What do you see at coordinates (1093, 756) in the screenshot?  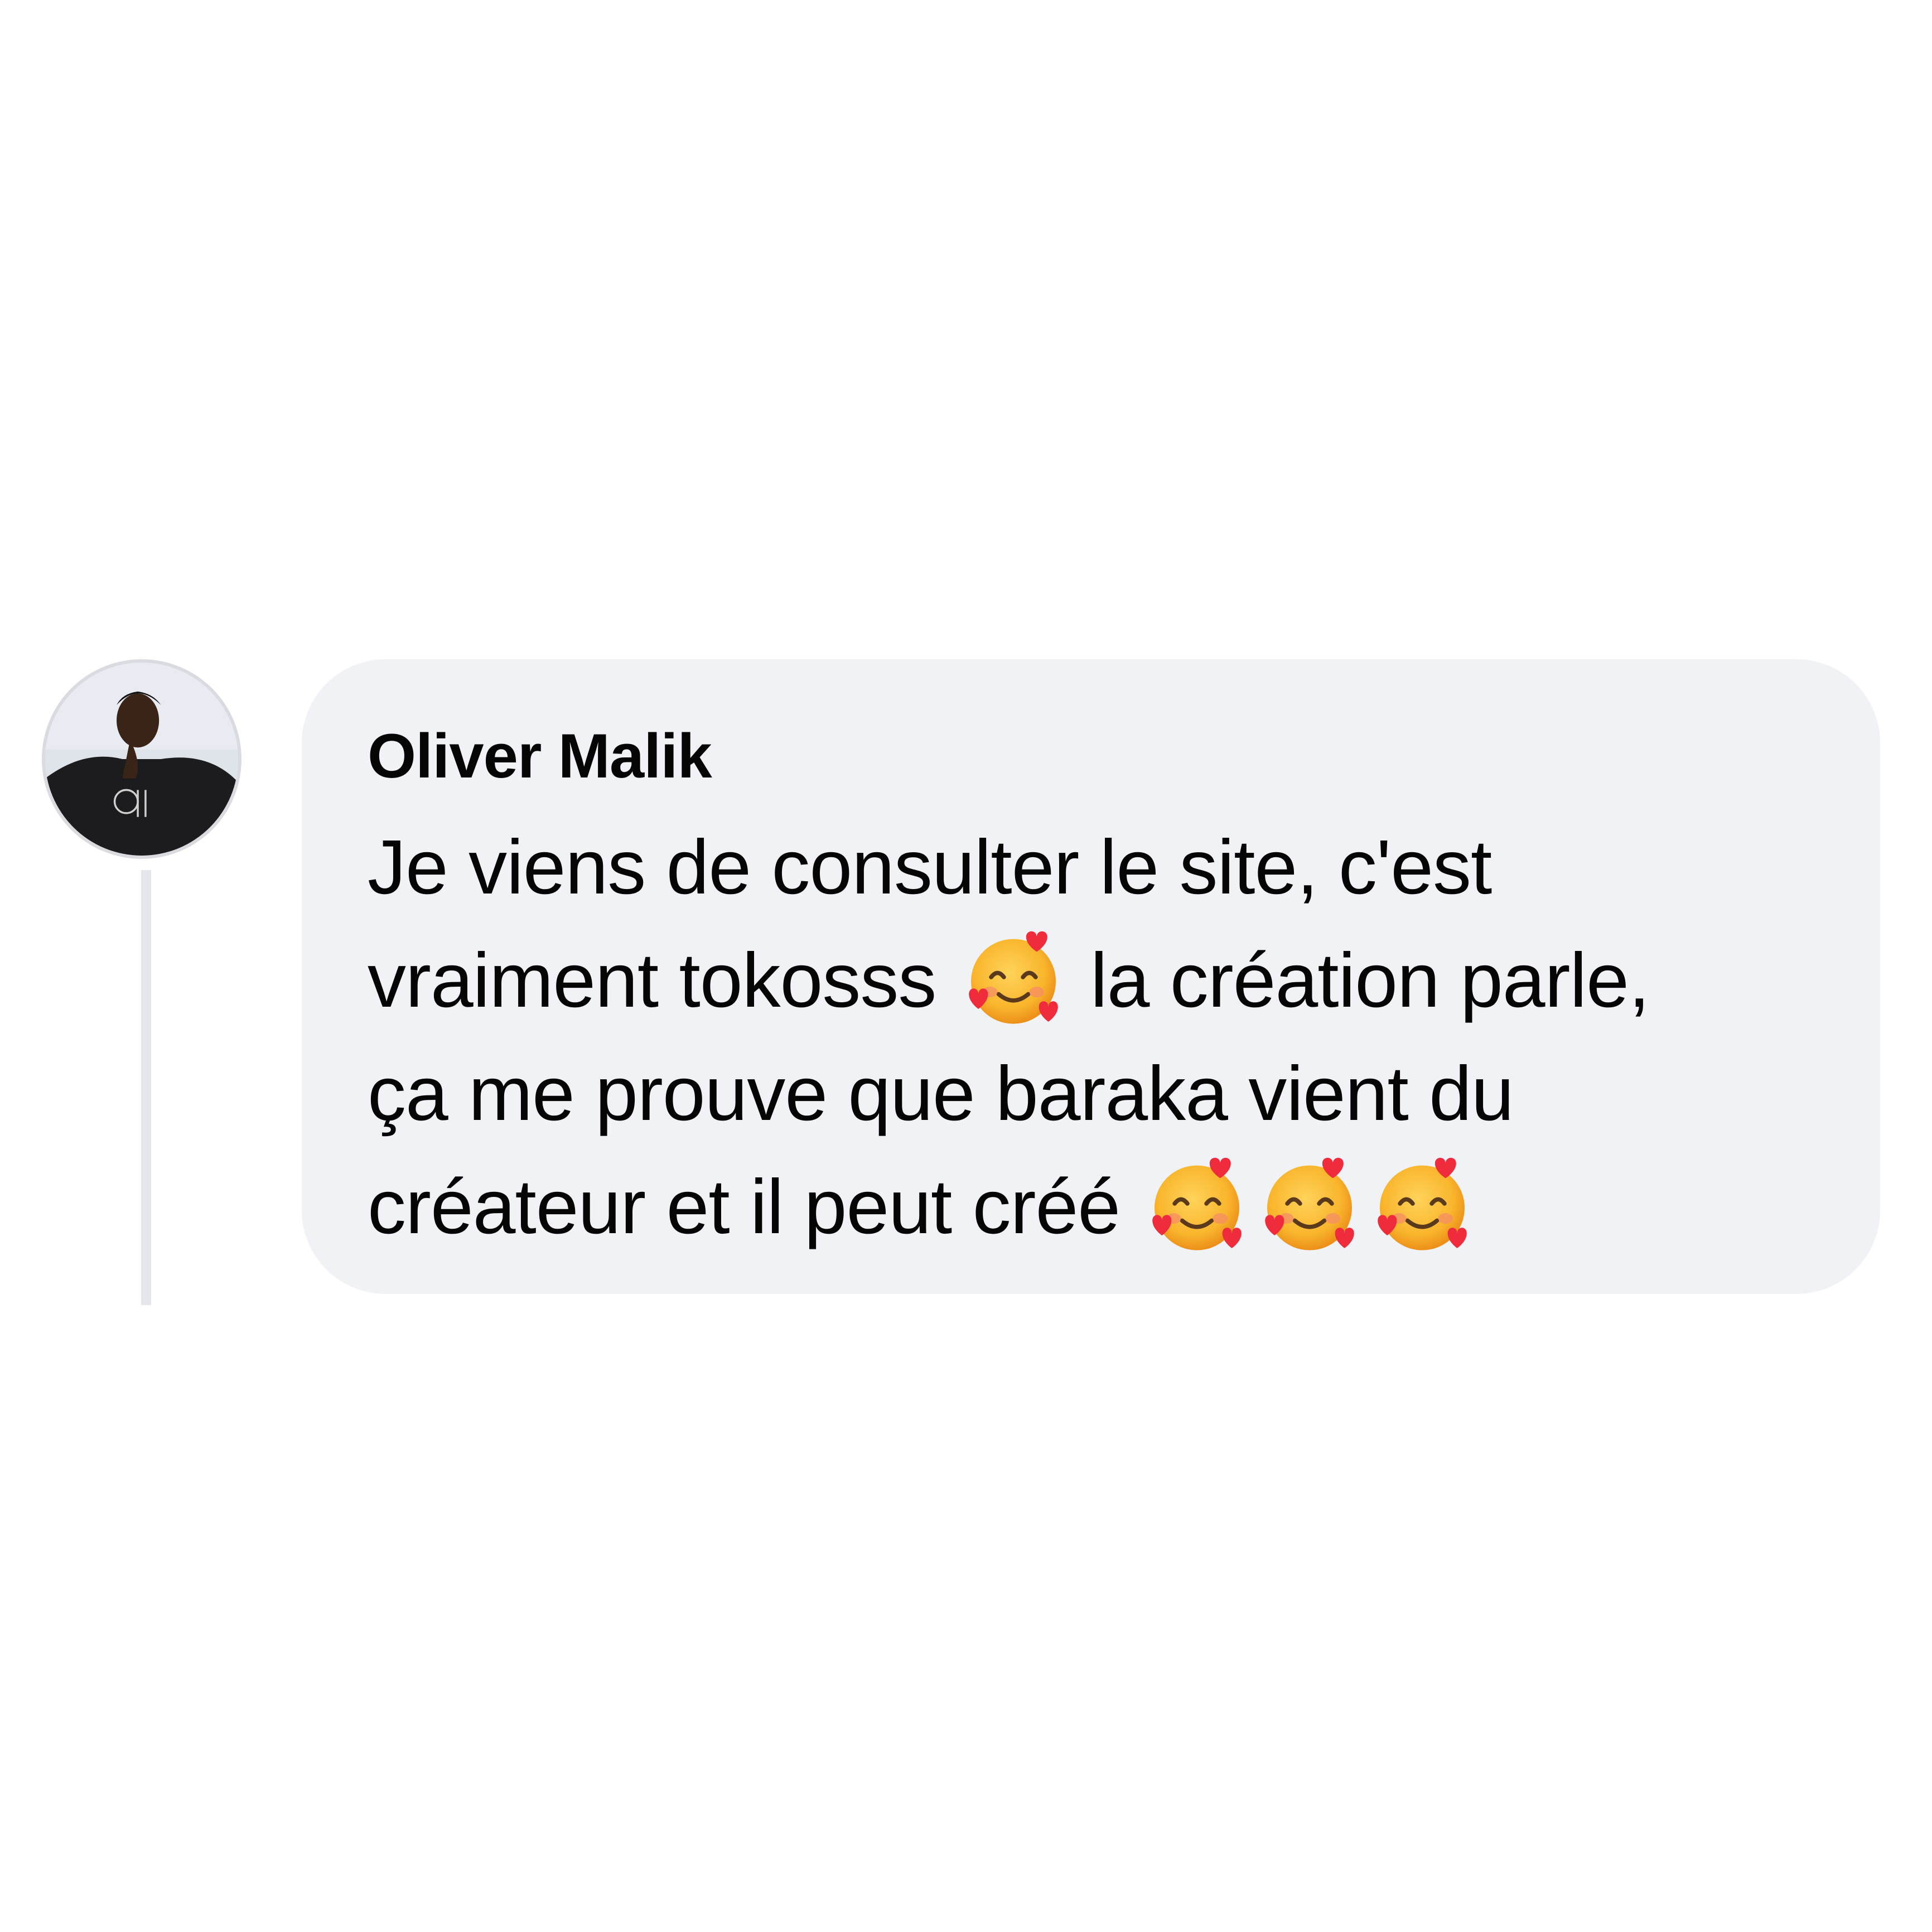 I see `author-name: Oliver Malik` at bounding box center [1093, 756].